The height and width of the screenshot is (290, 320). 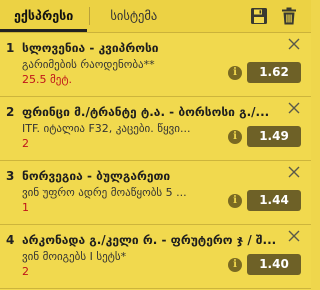 What do you see at coordinates (289, 16) in the screenshot?
I see `trash-icon` at bounding box center [289, 16].